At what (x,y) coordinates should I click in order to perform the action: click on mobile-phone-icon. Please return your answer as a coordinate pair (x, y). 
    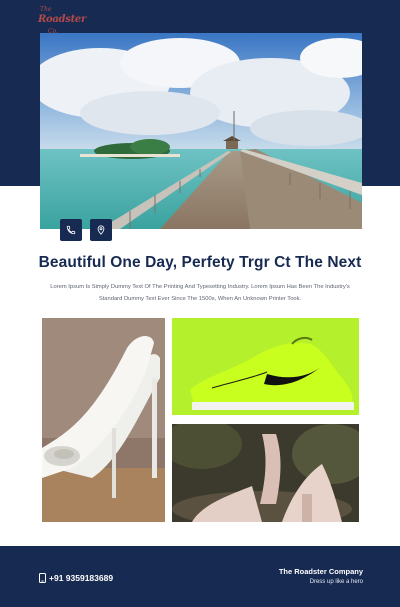
    Looking at the image, I should click on (42, 578).